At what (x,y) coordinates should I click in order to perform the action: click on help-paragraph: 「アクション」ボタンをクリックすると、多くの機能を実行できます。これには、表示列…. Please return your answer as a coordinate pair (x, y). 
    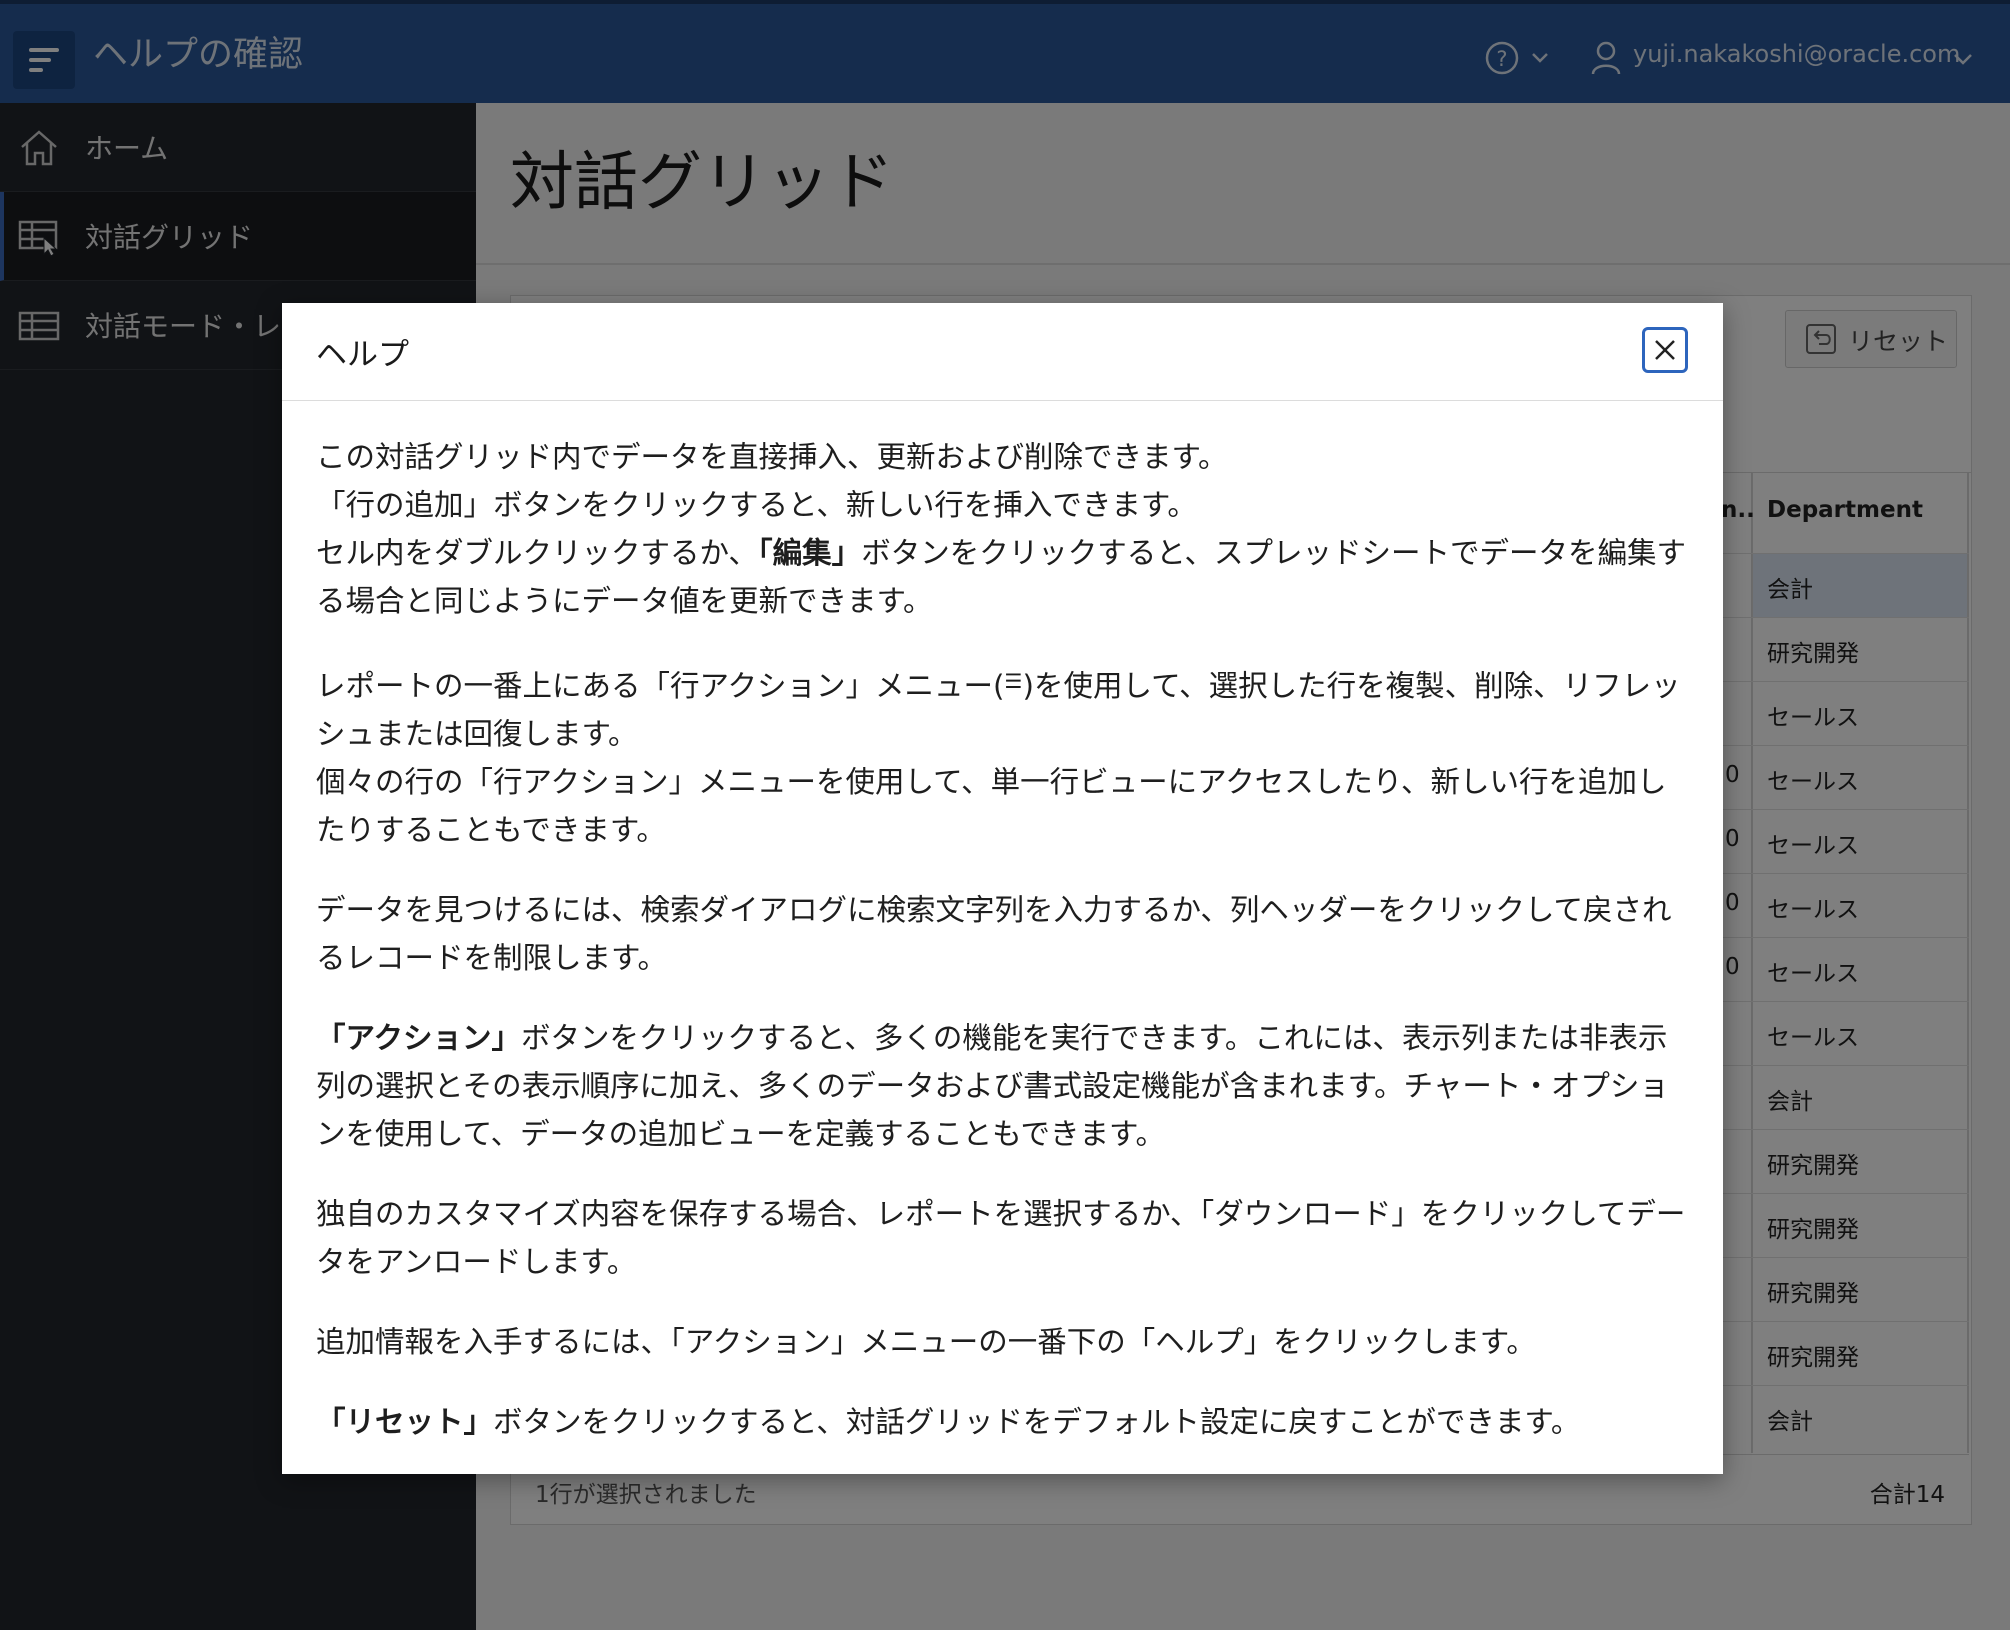
    Looking at the image, I should click on (992, 1086).